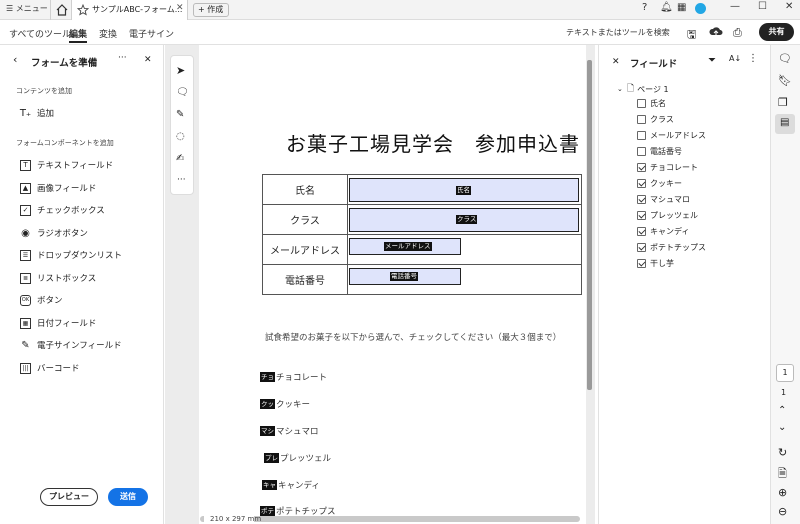  Describe the element at coordinates (737, 33) in the screenshot. I see `print-icon: ⎙` at that location.